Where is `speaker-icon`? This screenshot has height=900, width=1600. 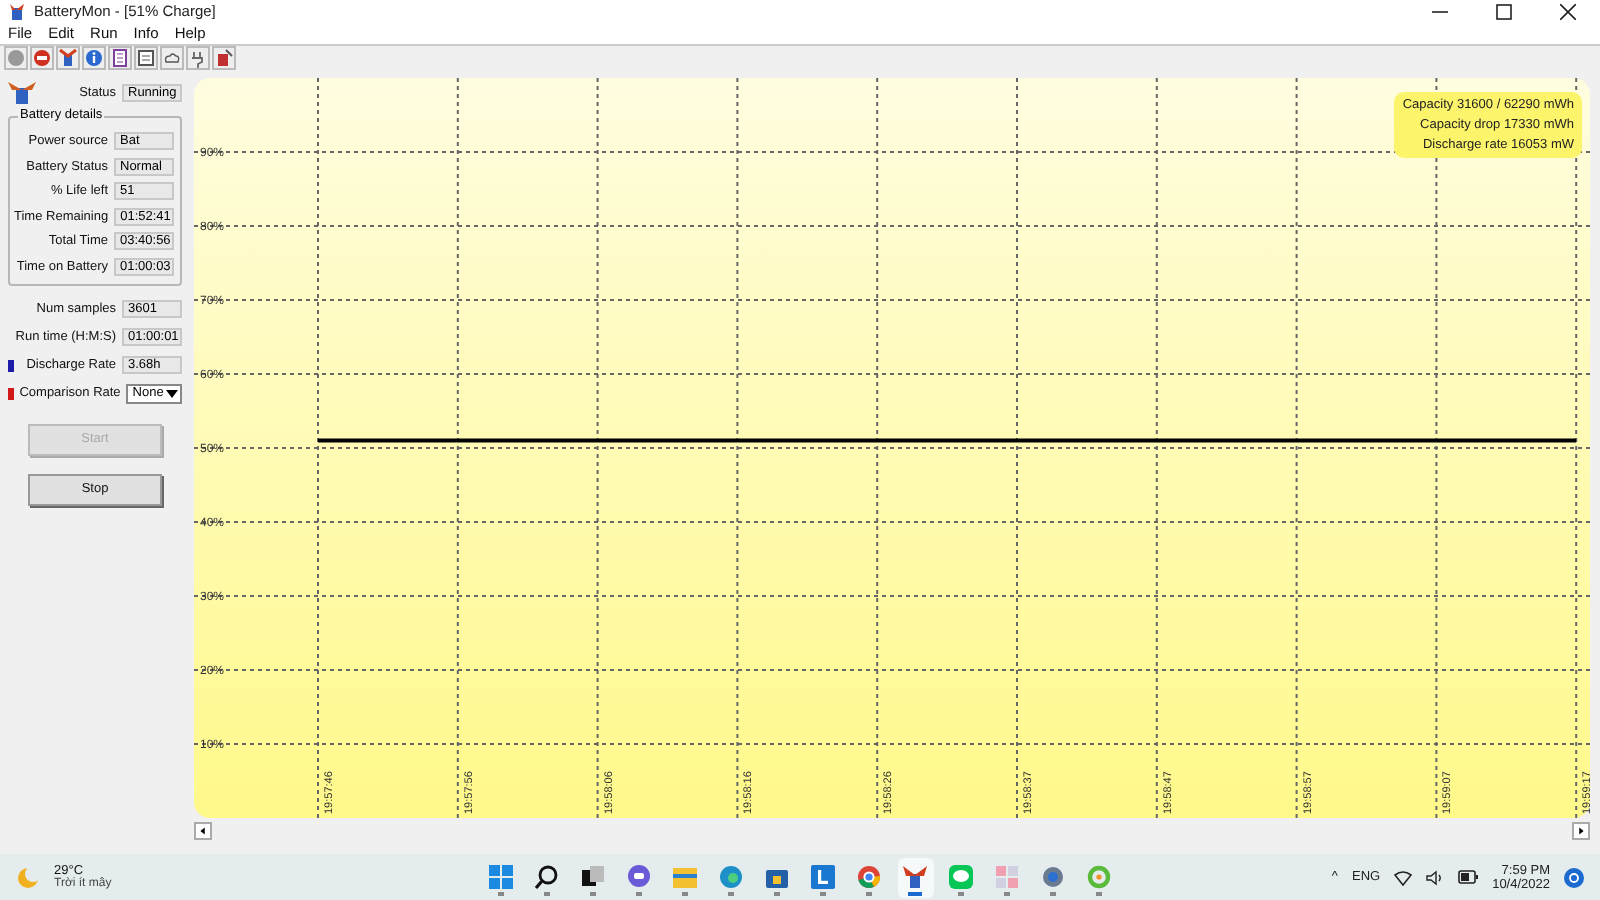 speaker-icon is located at coordinates (1435, 877).